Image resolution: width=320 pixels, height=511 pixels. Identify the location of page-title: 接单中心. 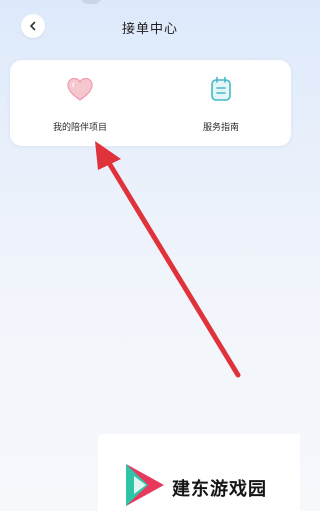
(149, 29).